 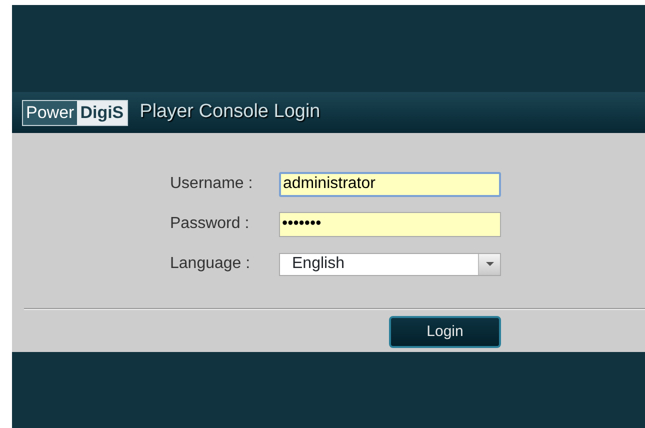 What do you see at coordinates (75, 113) in the screenshot?
I see `logo: Power DigiS` at bounding box center [75, 113].